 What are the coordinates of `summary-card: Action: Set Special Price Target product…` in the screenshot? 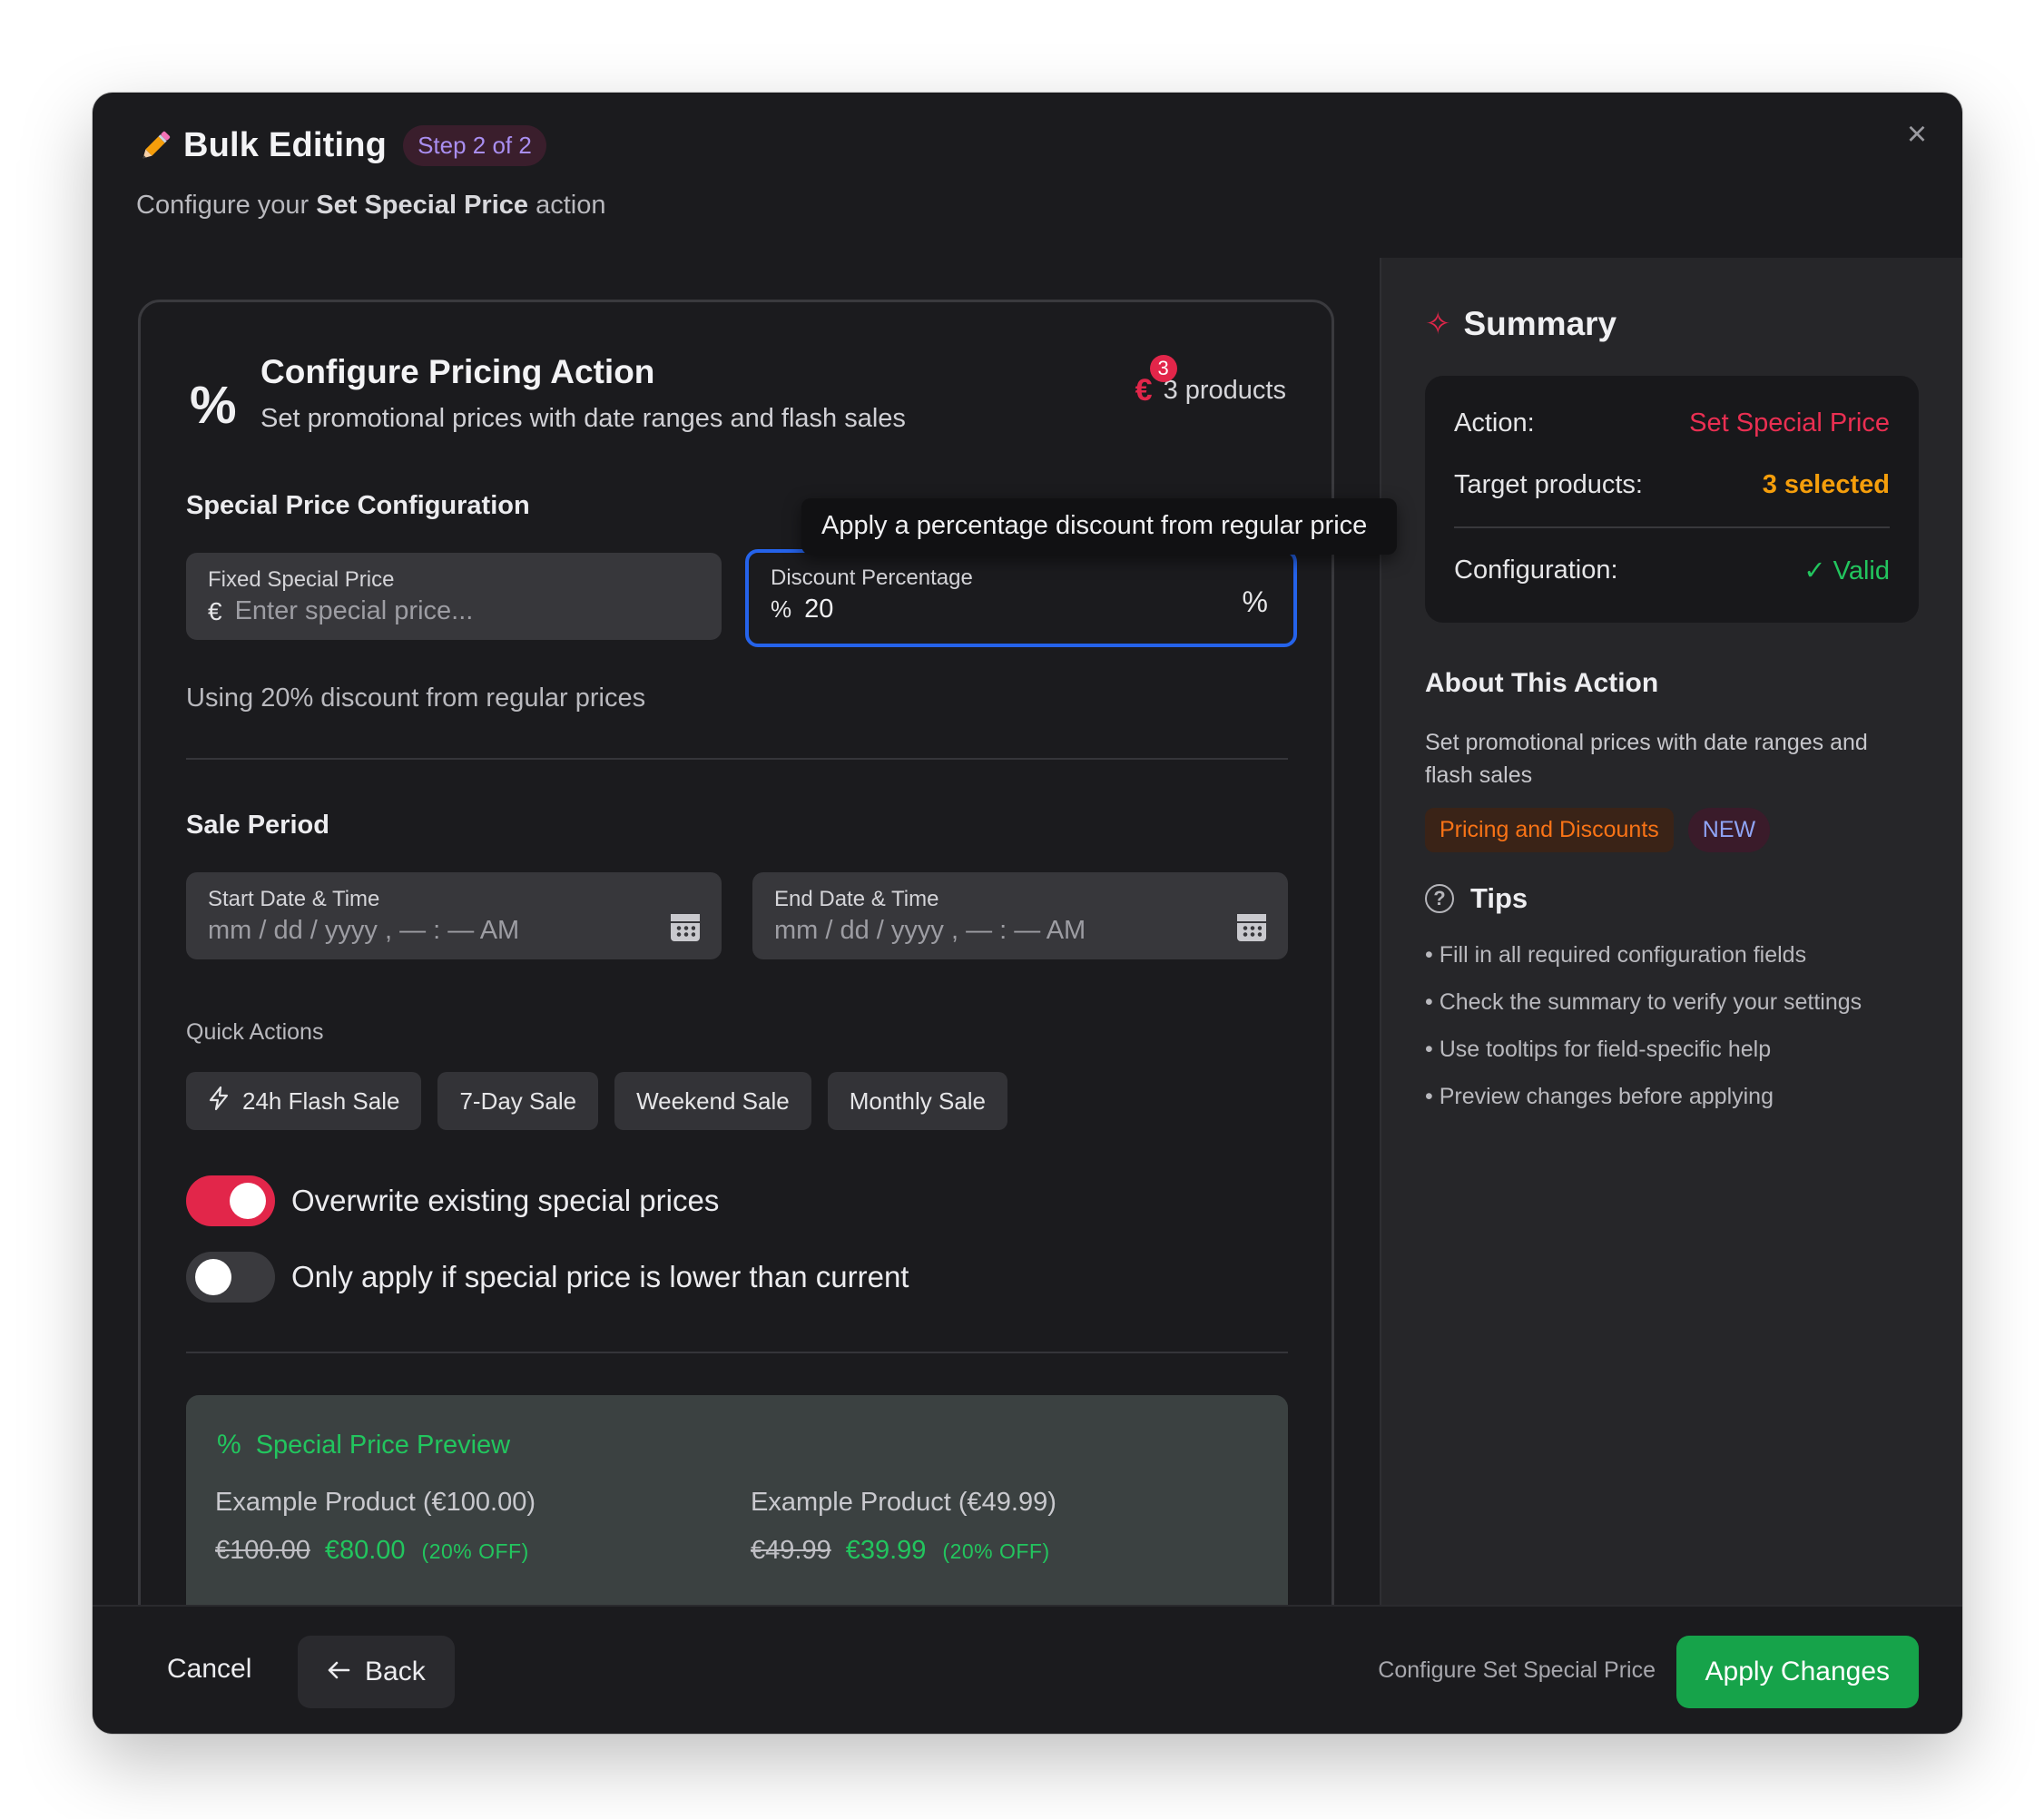 It's located at (1672, 499).